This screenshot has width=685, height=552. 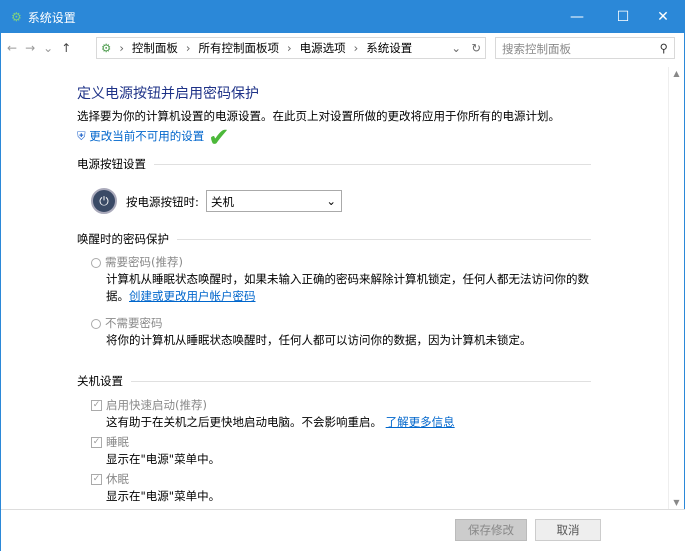 I want to click on create-change-password-link: 创建或更改用户帐户密码, so click(x=192, y=296).